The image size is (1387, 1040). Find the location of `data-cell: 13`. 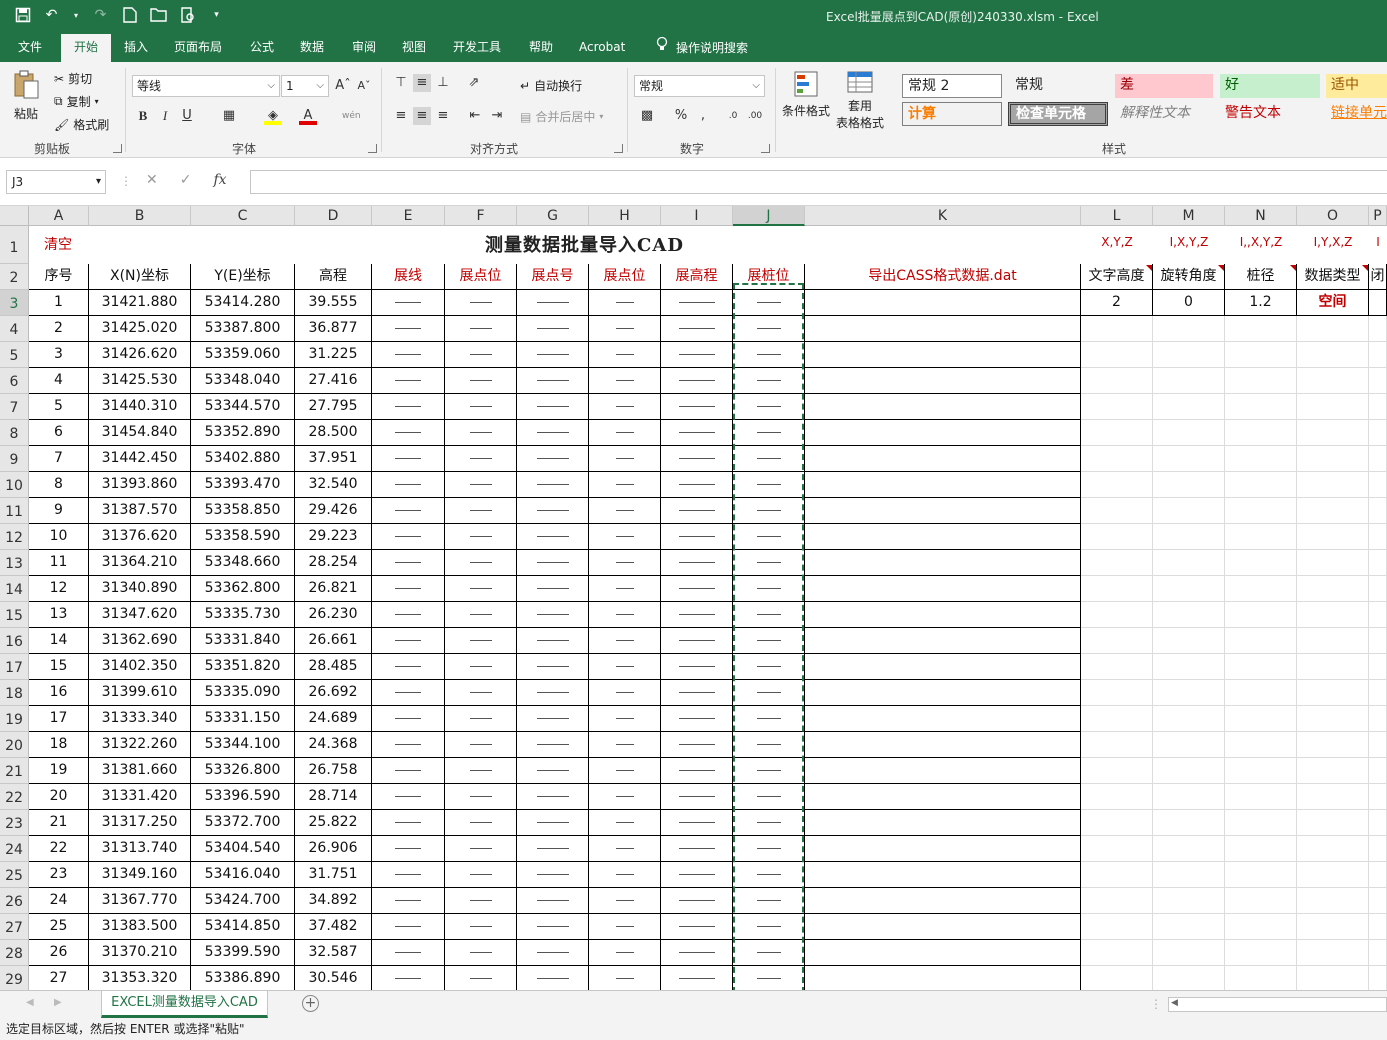

data-cell: 13 is located at coordinates (59, 615).